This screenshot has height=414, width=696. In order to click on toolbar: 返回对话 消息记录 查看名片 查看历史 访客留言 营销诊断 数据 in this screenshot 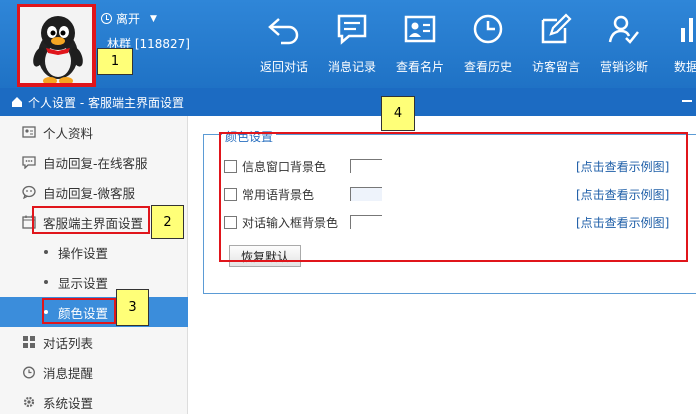, I will do `click(473, 45)`.